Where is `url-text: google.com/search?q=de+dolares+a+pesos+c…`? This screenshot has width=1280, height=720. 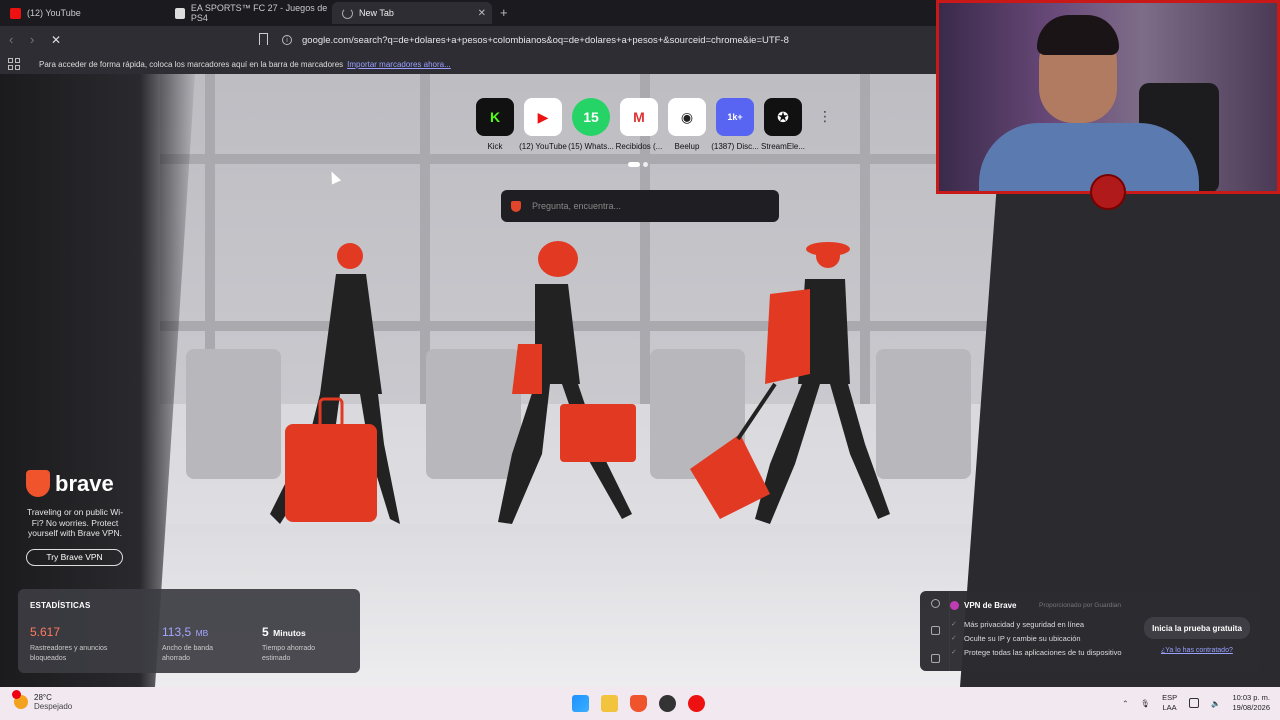 url-text: google.com/search?q=de+dolares+a+pesos+c… is located at coordinates (545, 40).